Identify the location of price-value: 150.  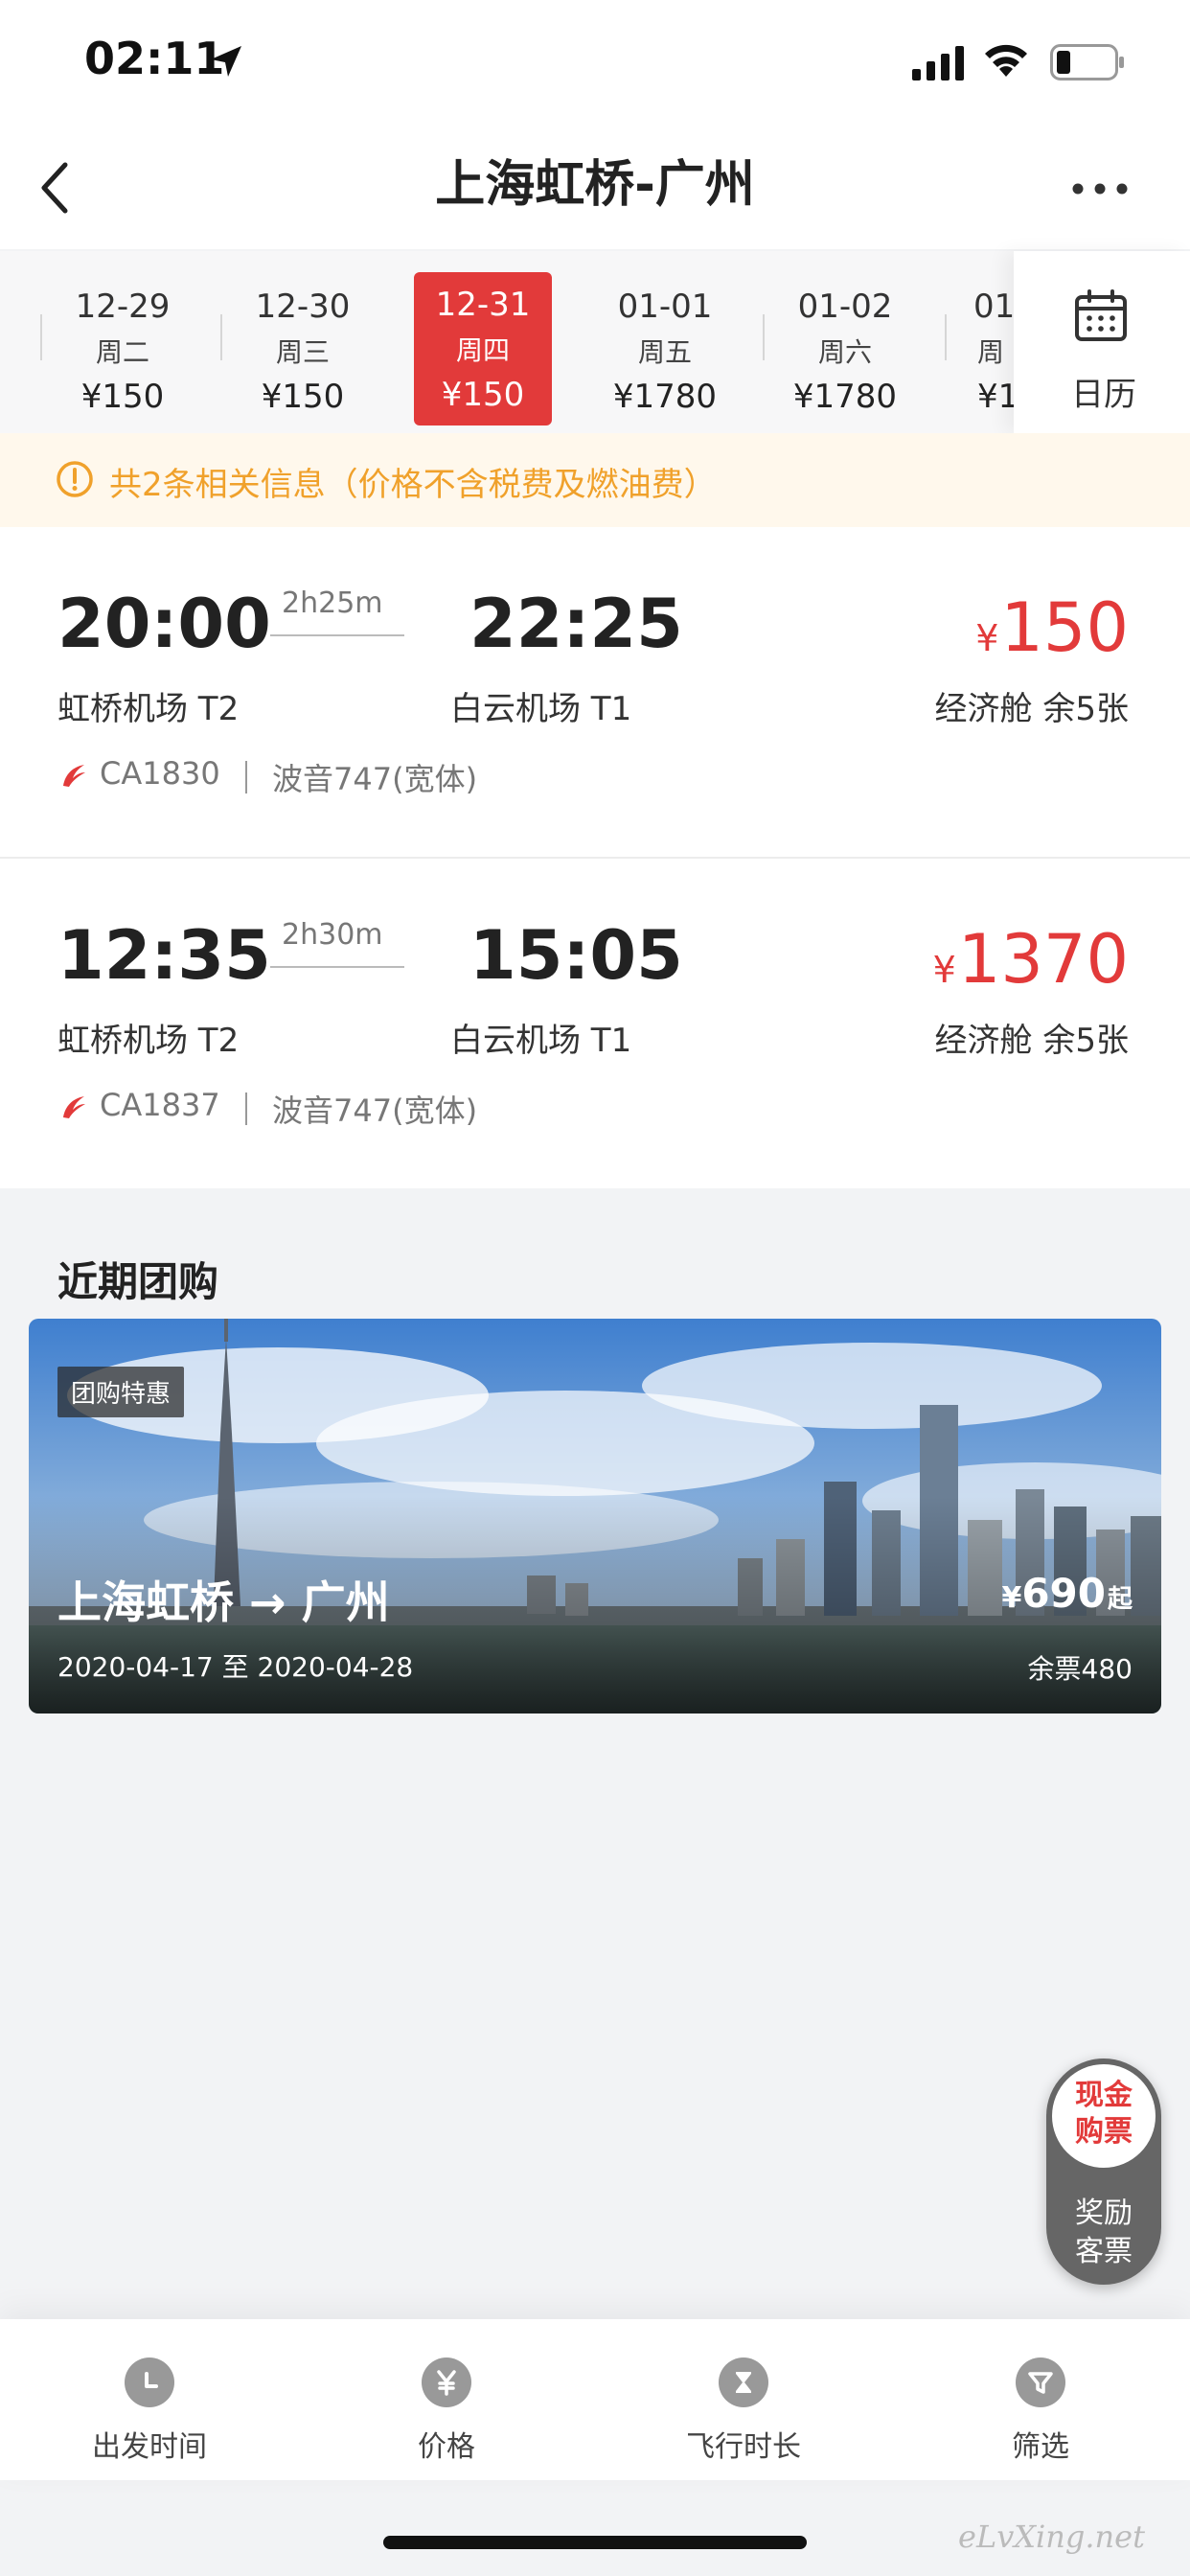
(1065, 627).